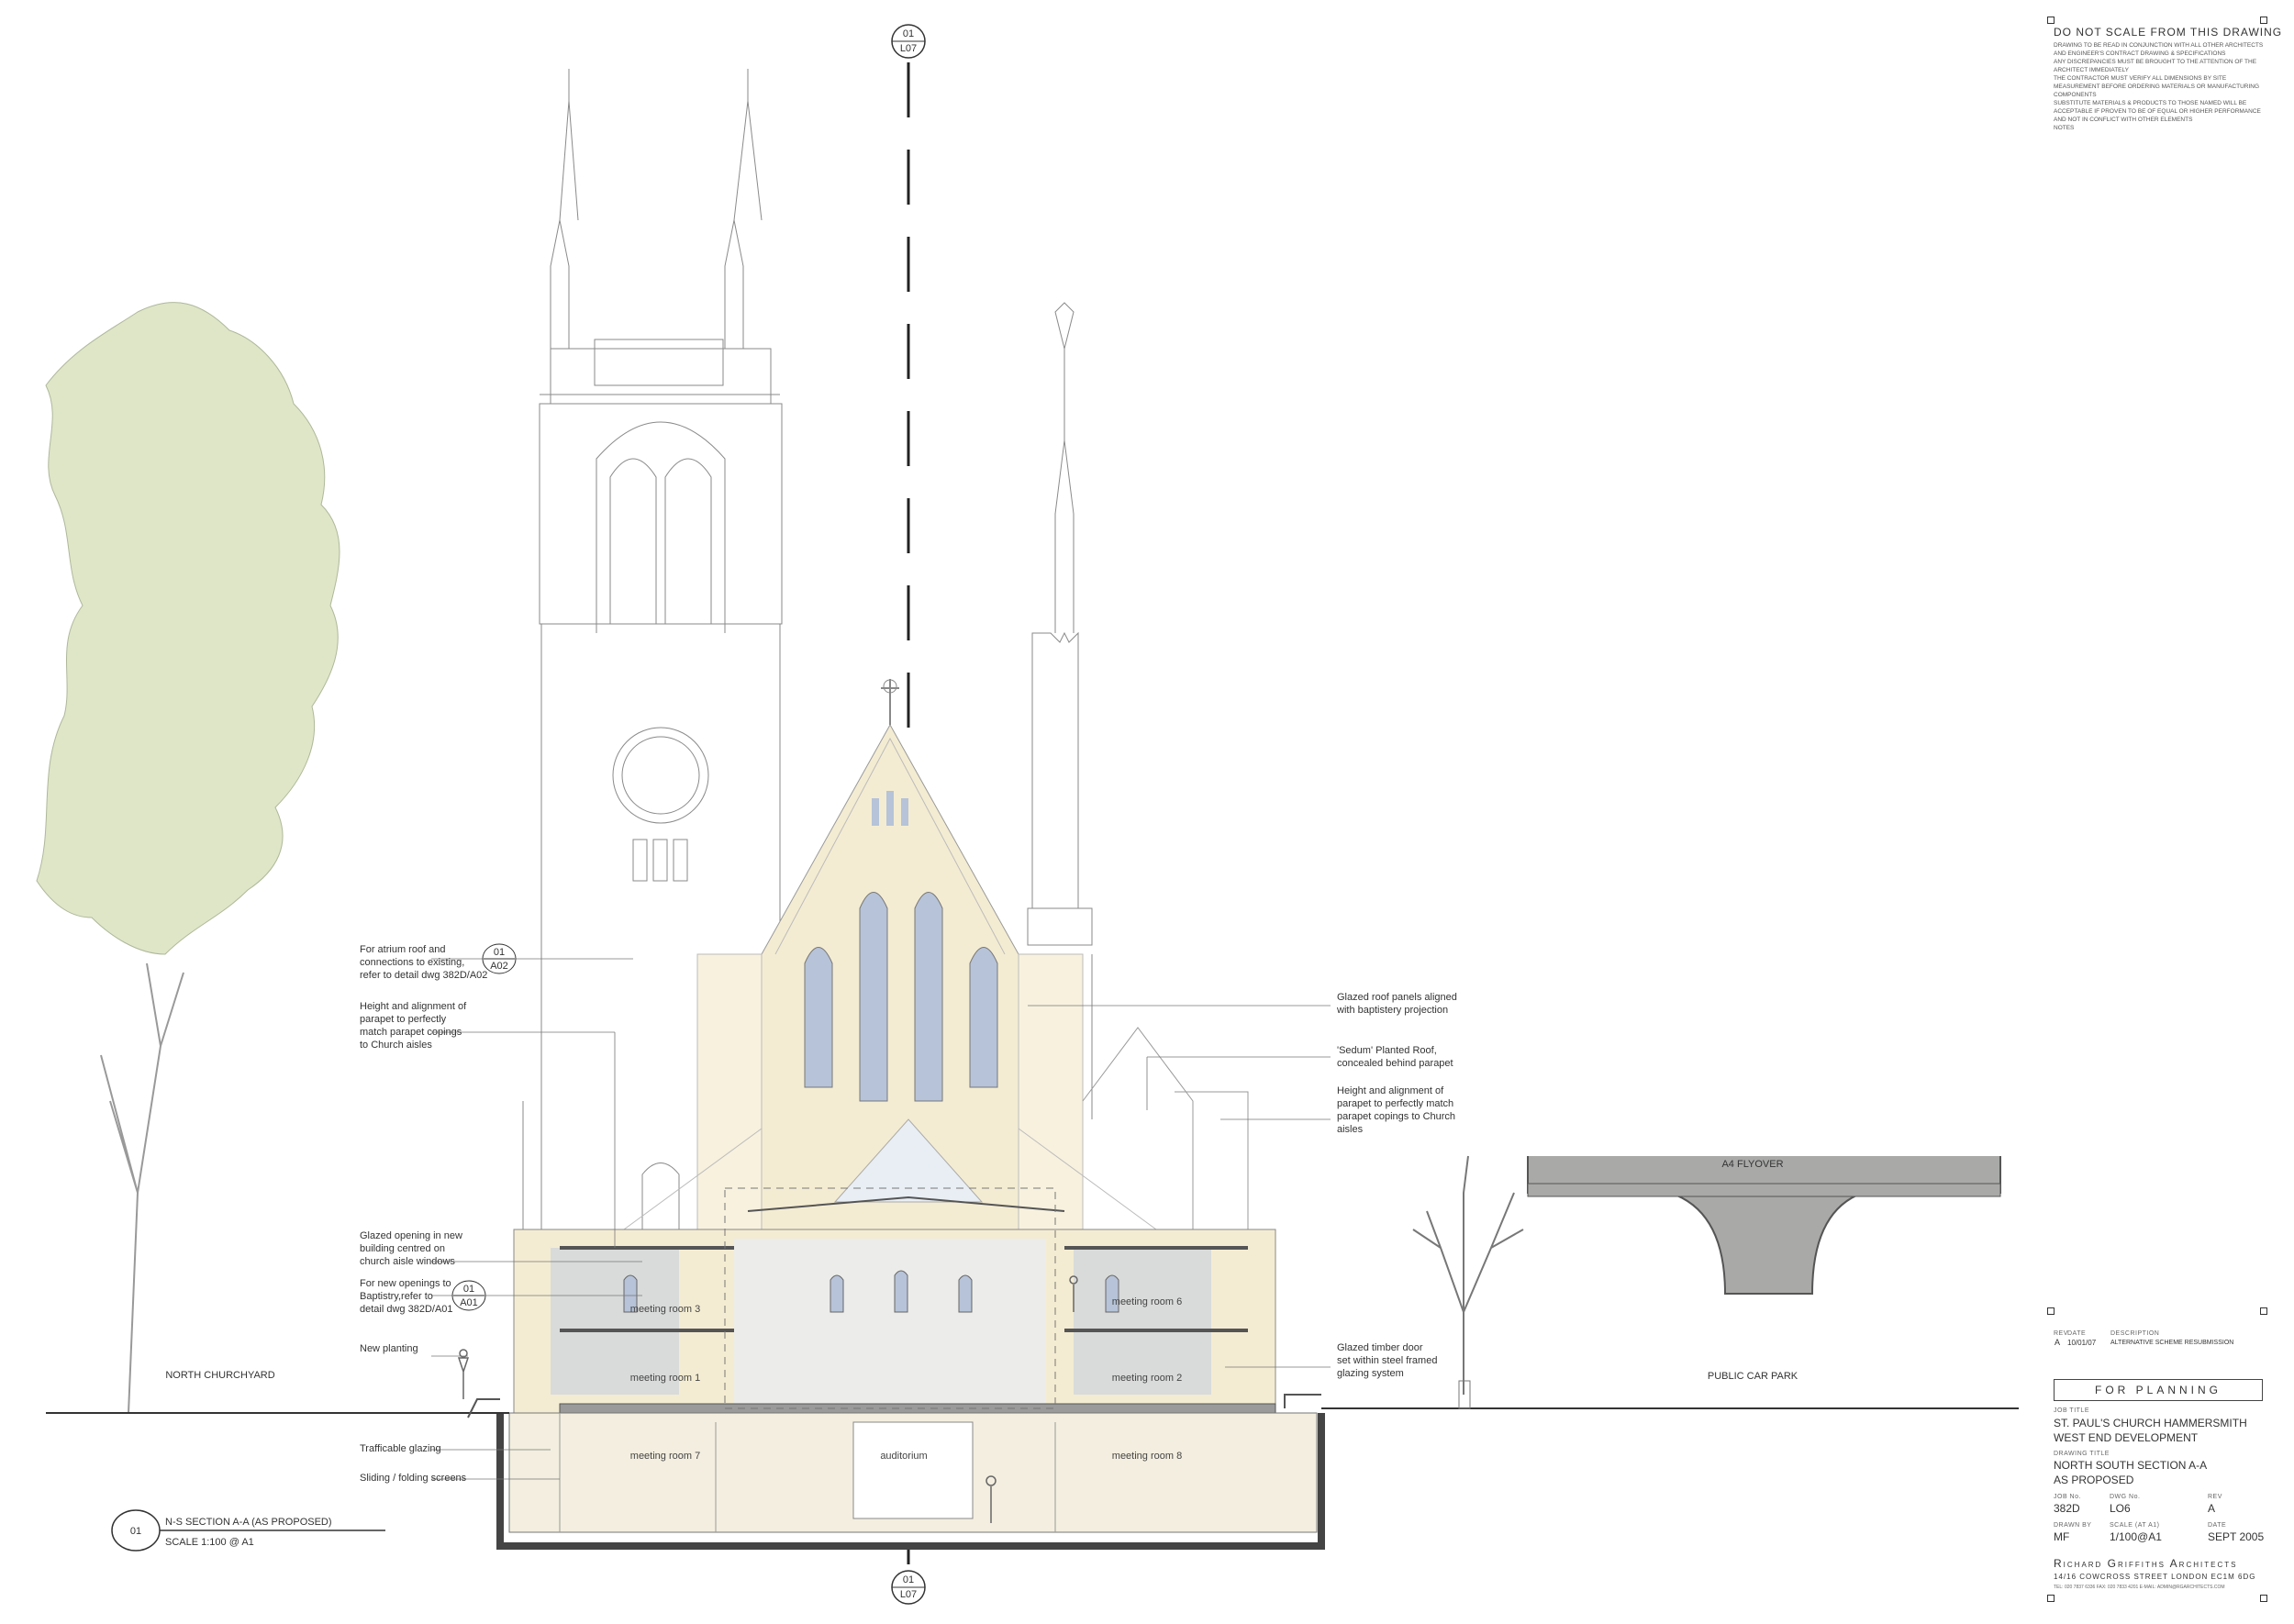 Image resolution: width=2294 pixels, height=1624 pixels. I want to click on rev-letter: A, so click(2058, 1342).